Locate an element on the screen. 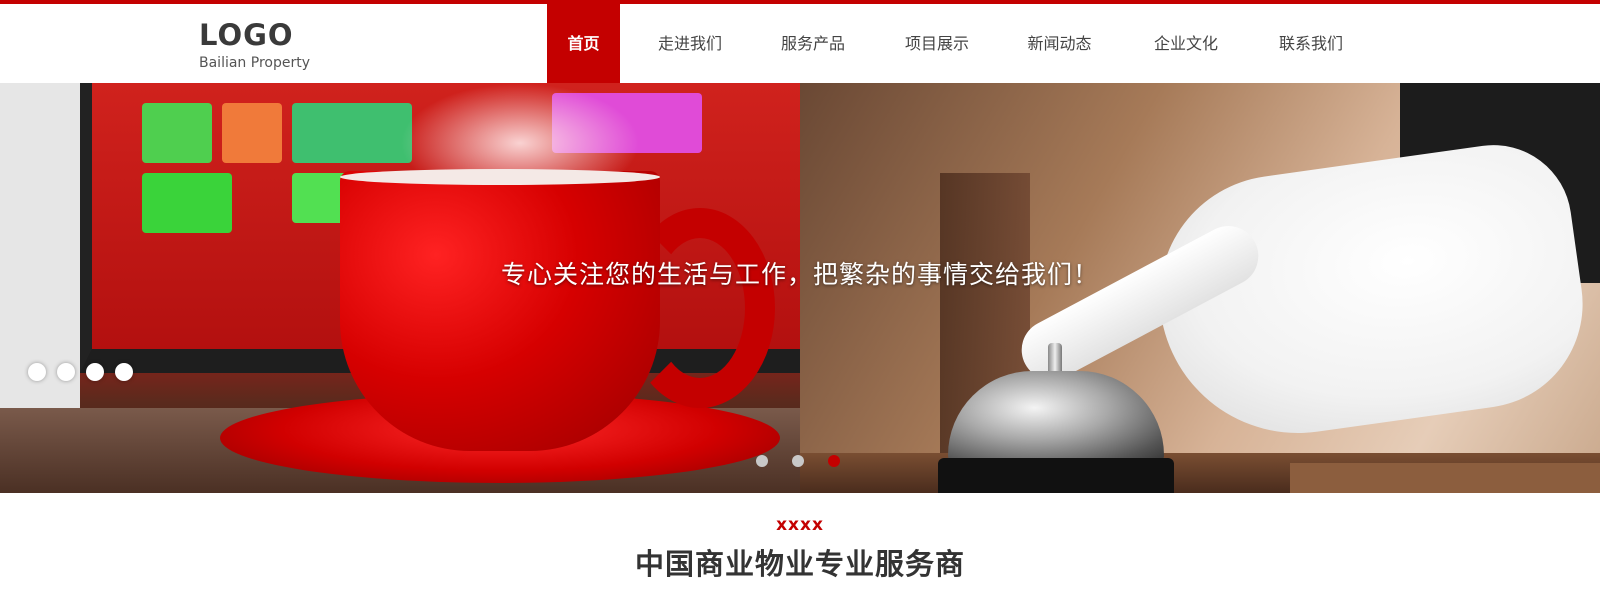  nav-item-home: 首页 is located at coordinates (583, 43).